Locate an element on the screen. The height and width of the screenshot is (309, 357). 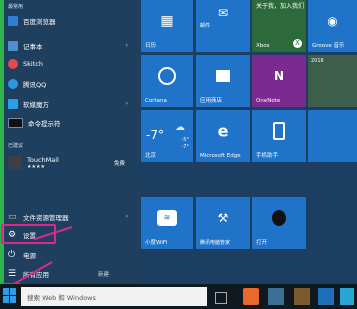
app-icon is located at coordinates (302, 296).